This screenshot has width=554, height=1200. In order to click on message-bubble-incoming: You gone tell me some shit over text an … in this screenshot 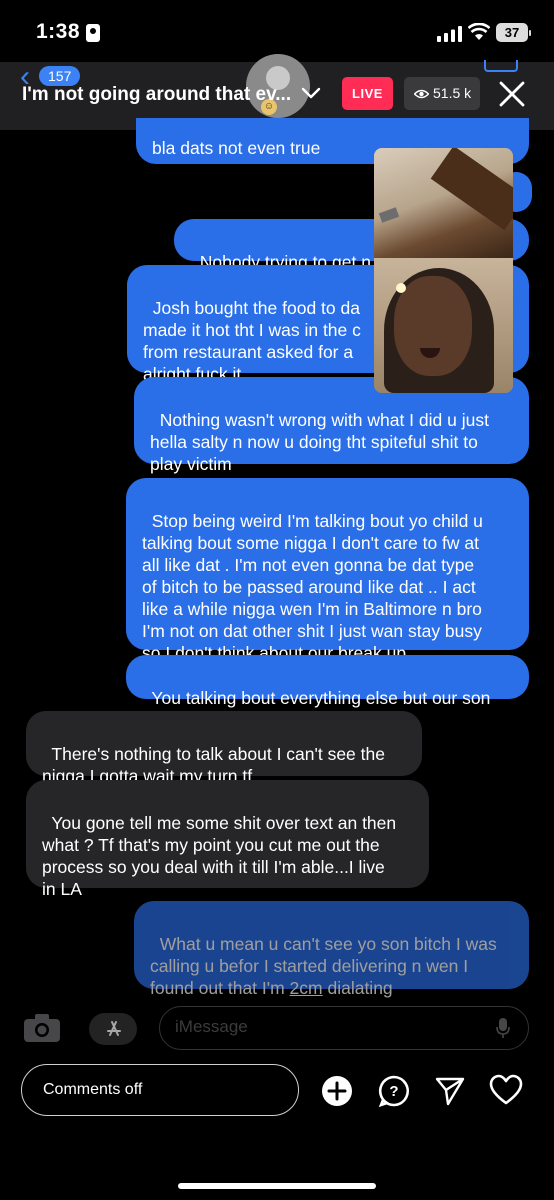, I will do `click(227, 839)`.